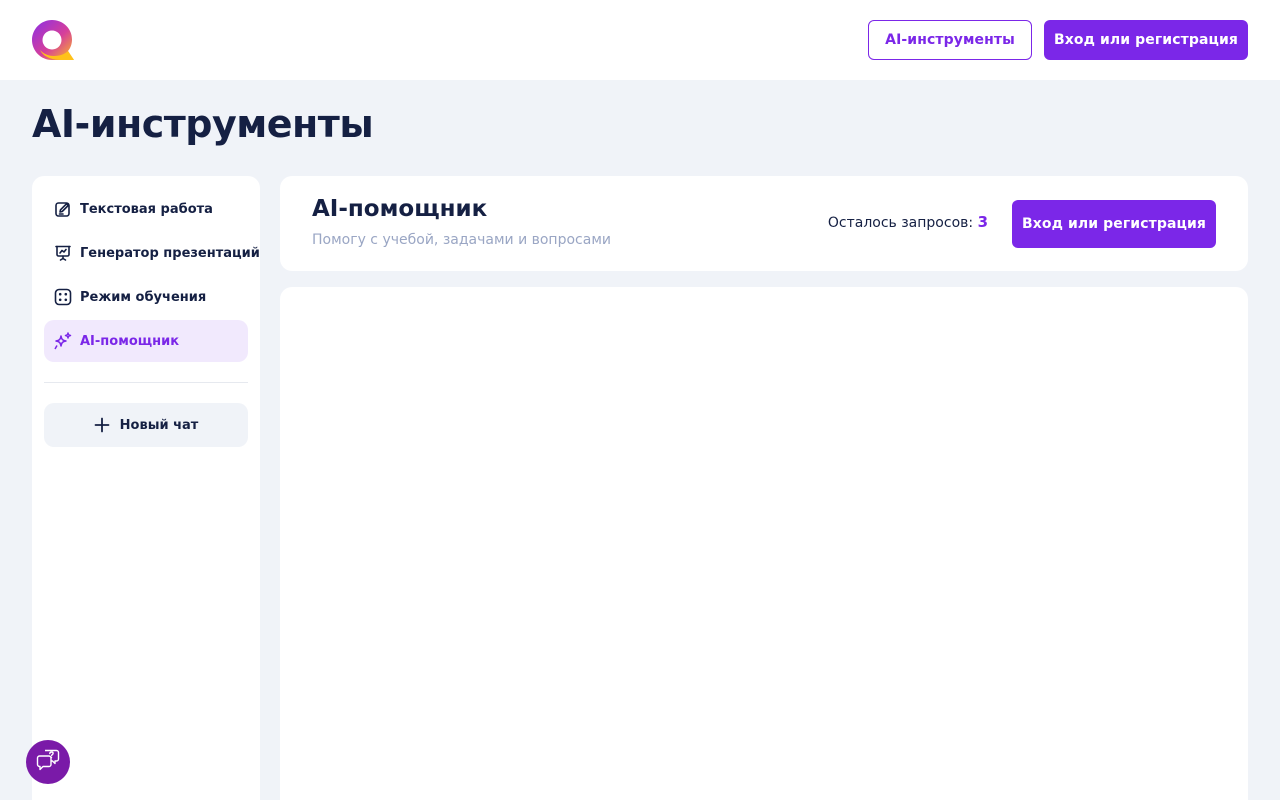 This screenshot has width=1280, height=800. Describe the element at coordinates (950, 40) in the screenshot. I see `ai-tools-button: AI-инструменты` at that location.